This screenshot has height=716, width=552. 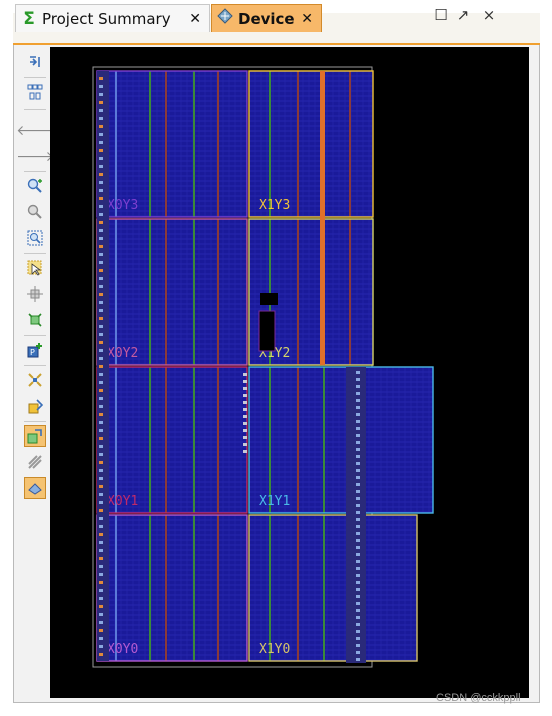 What do you see at coordinates (172, 588) in the screenshot?
I see `clock-region-x0y0` at bounding box center [172, 588].